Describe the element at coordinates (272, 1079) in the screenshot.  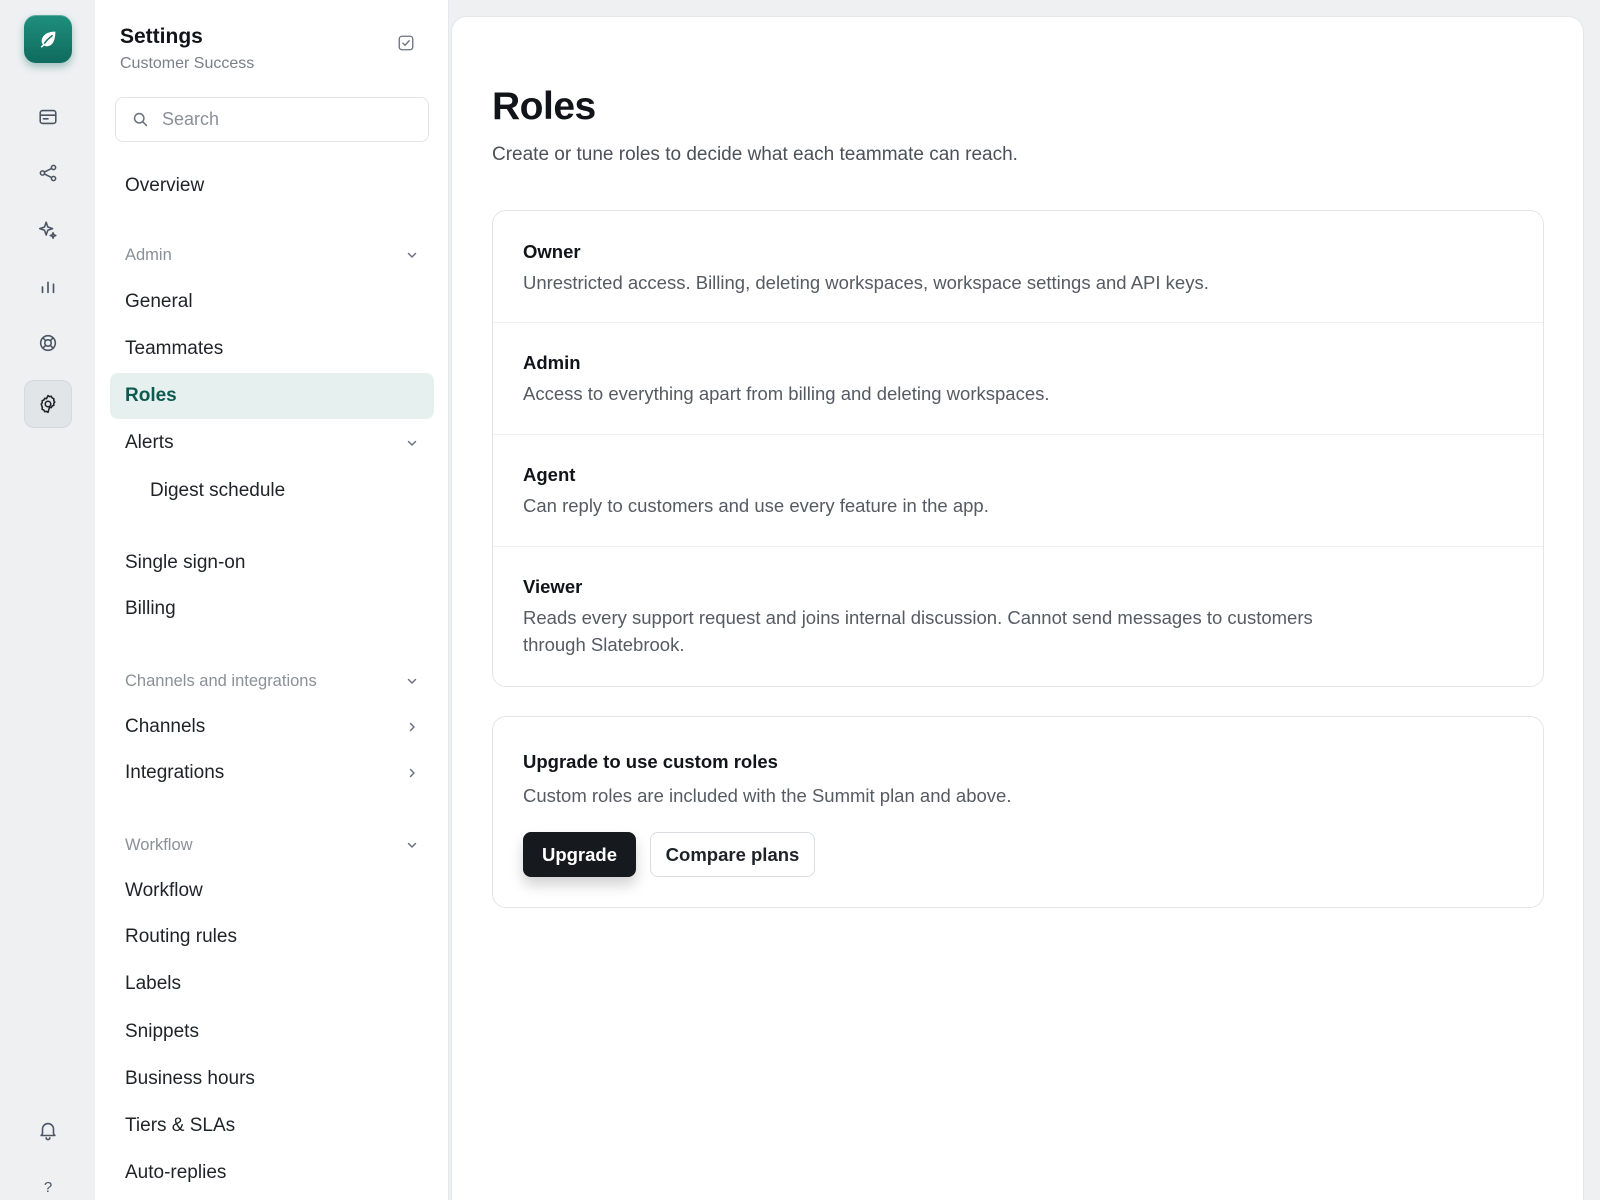
I see `sidebar-item-business-hours: Business hours` at that location.